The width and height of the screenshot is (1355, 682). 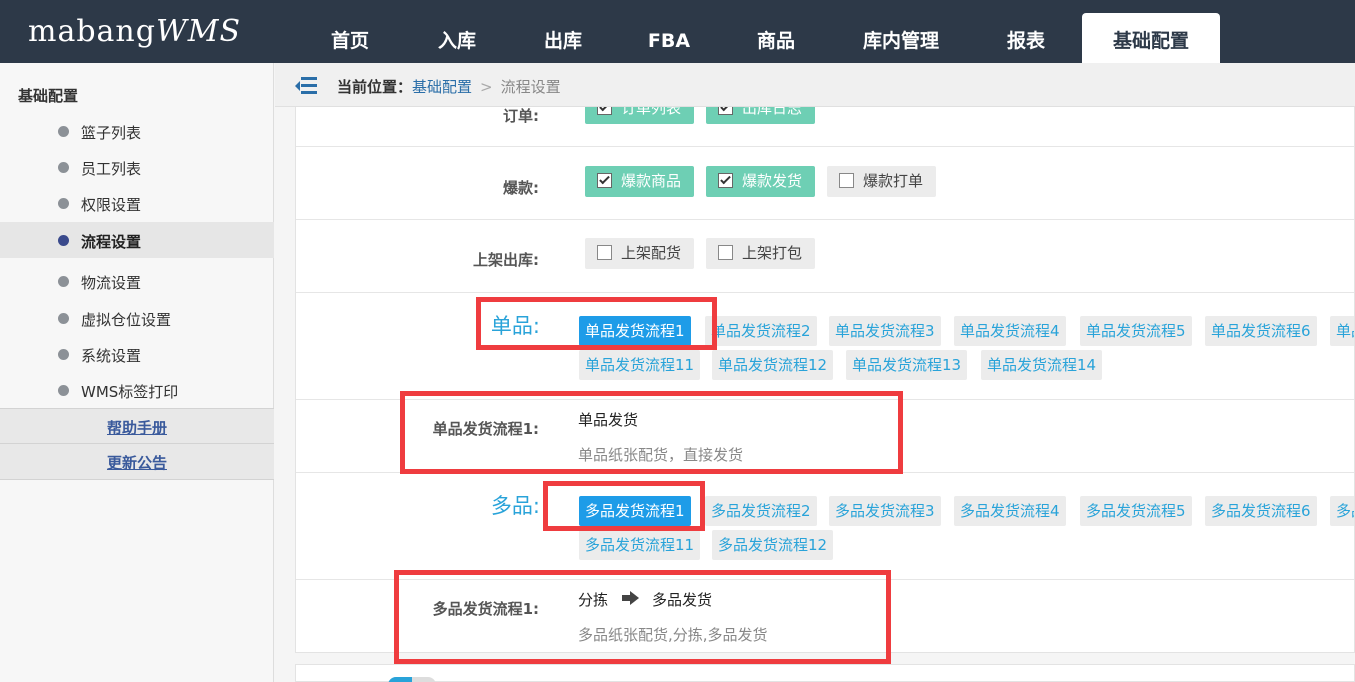 What do you see at coordinates (137, 240) in the screenshot?
I see `sidebar-item-process: 流程设置` at bounding box center [137, 240].